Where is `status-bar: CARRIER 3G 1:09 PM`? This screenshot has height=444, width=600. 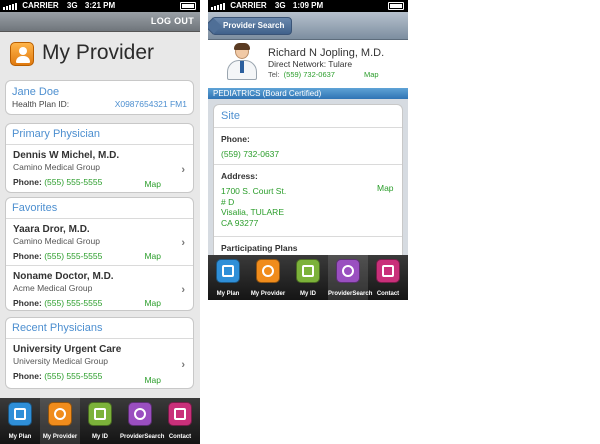 status-bar: CARRIER 3G 1:09 PM is located at coordinates (308, 6).